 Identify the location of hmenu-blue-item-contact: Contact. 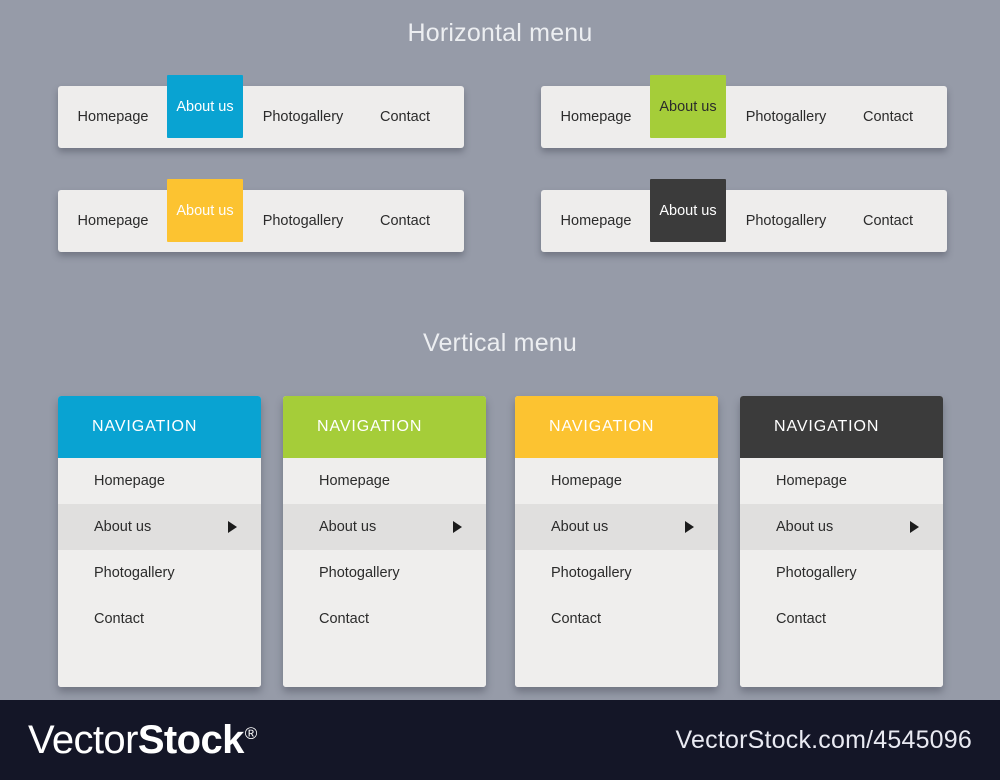
(405, 117).